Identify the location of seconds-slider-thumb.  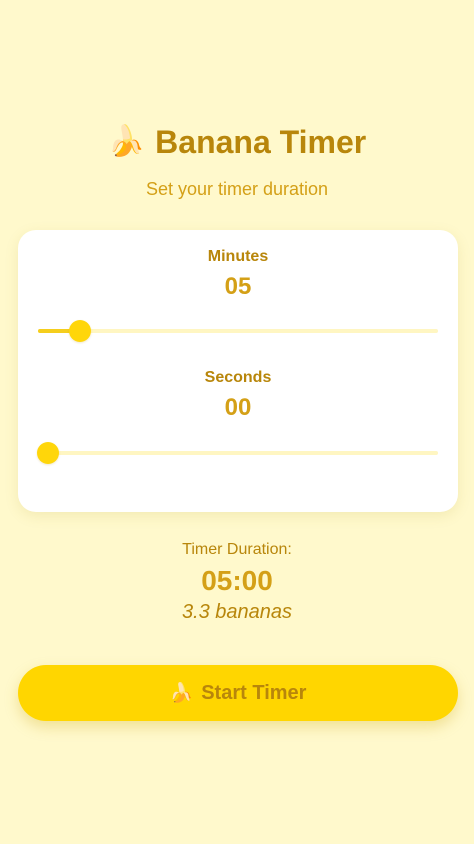
(48, 453).